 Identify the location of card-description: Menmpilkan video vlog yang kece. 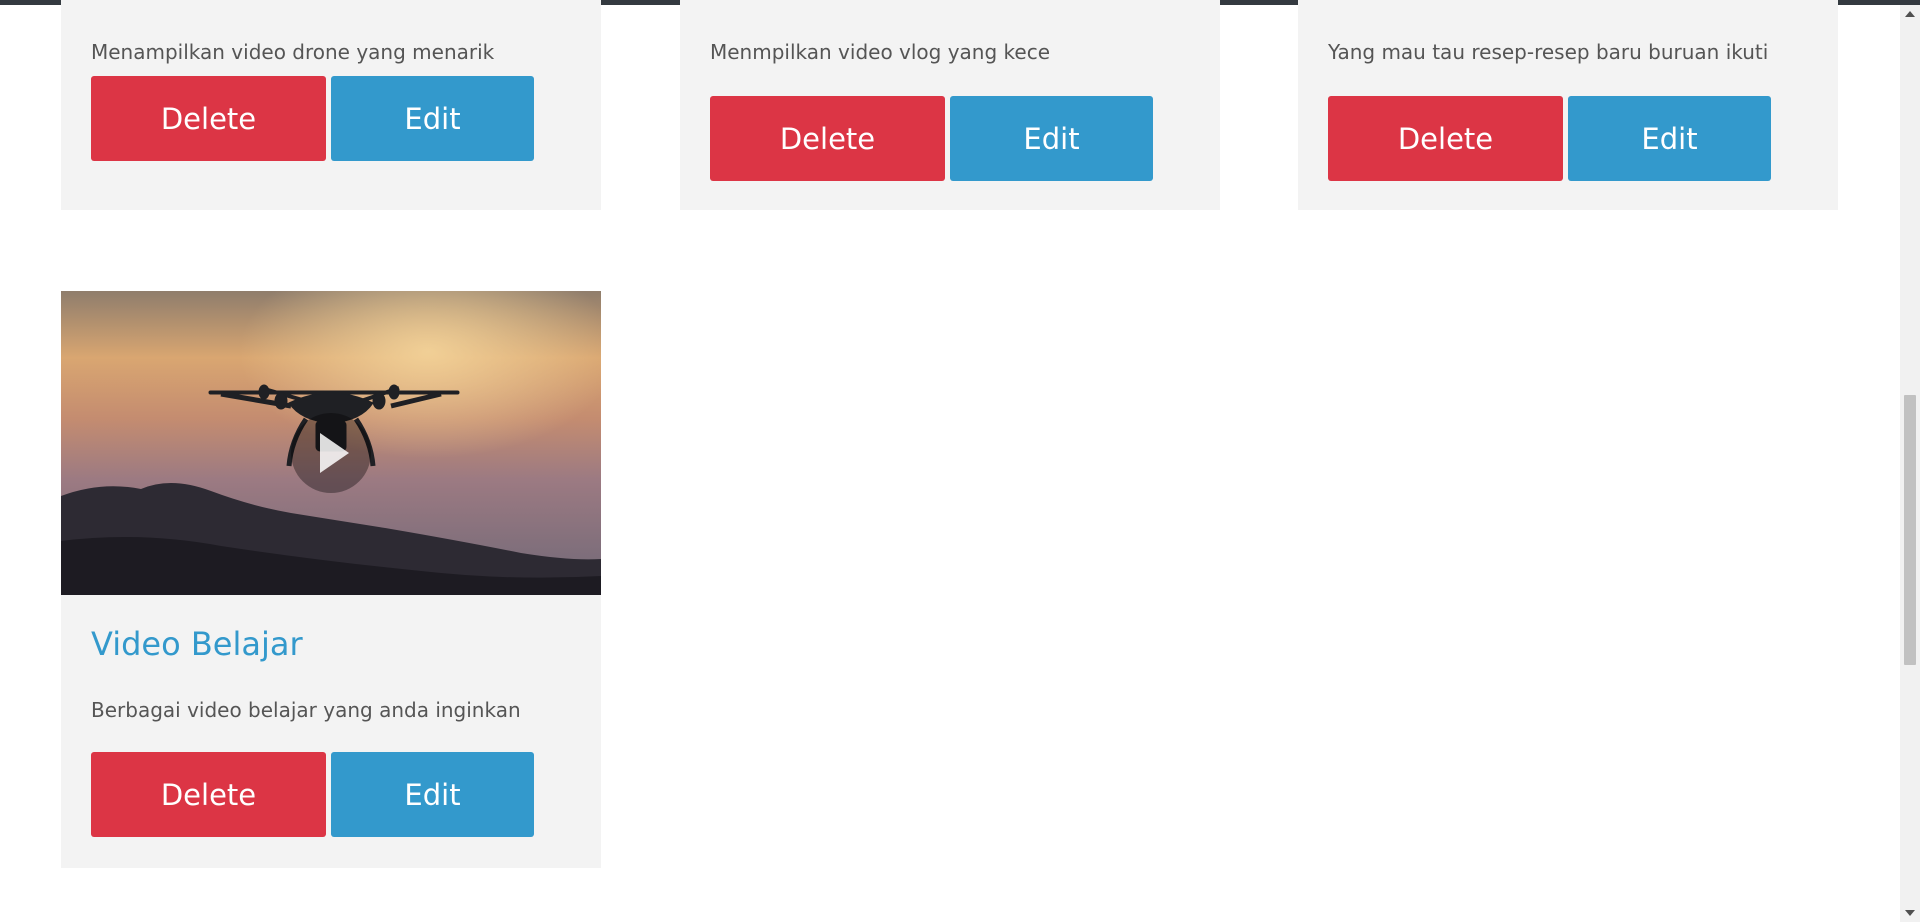
(880, 52).